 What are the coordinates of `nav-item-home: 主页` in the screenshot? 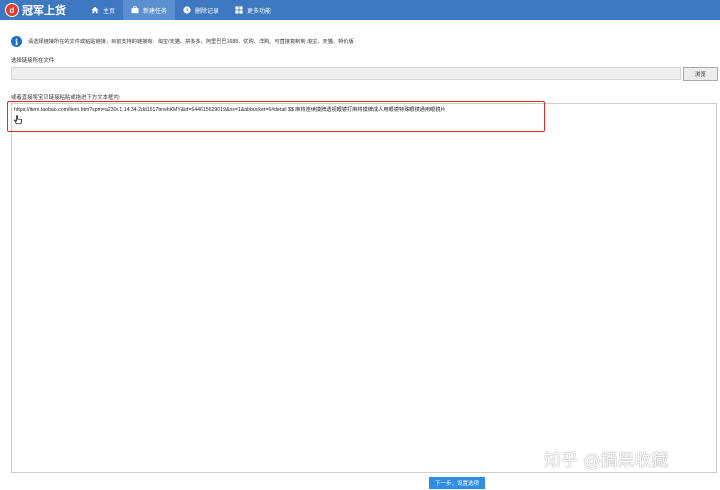 It's located at (103, 10).